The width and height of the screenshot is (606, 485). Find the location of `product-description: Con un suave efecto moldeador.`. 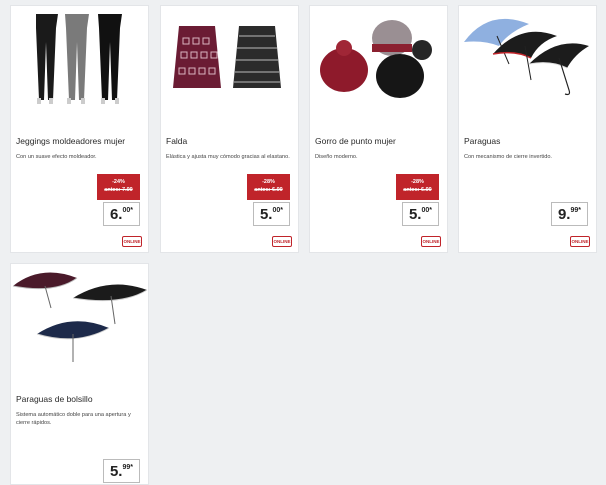

product-description: Con un suave efecto moldeador. is located at coordinates (56, 157).